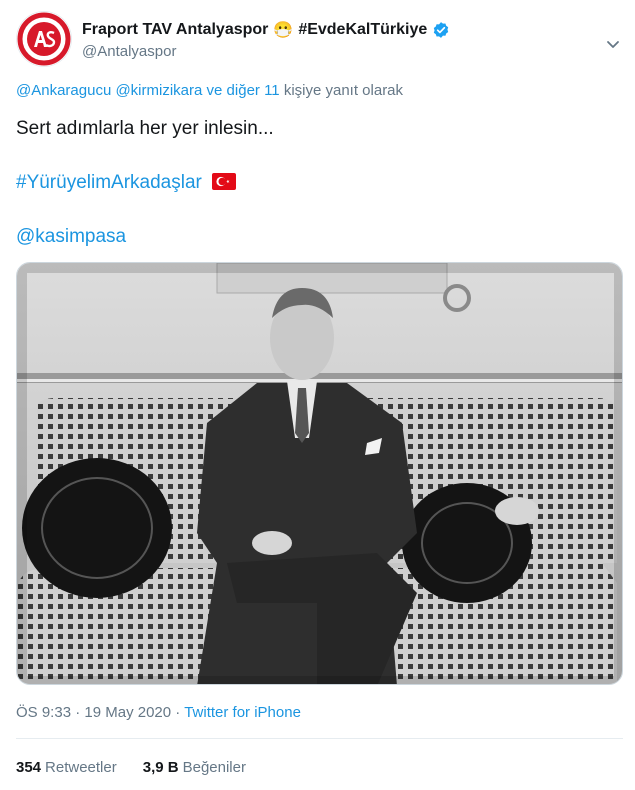  I want to click on reply-others-link: diğer 11, so click(253, 90).